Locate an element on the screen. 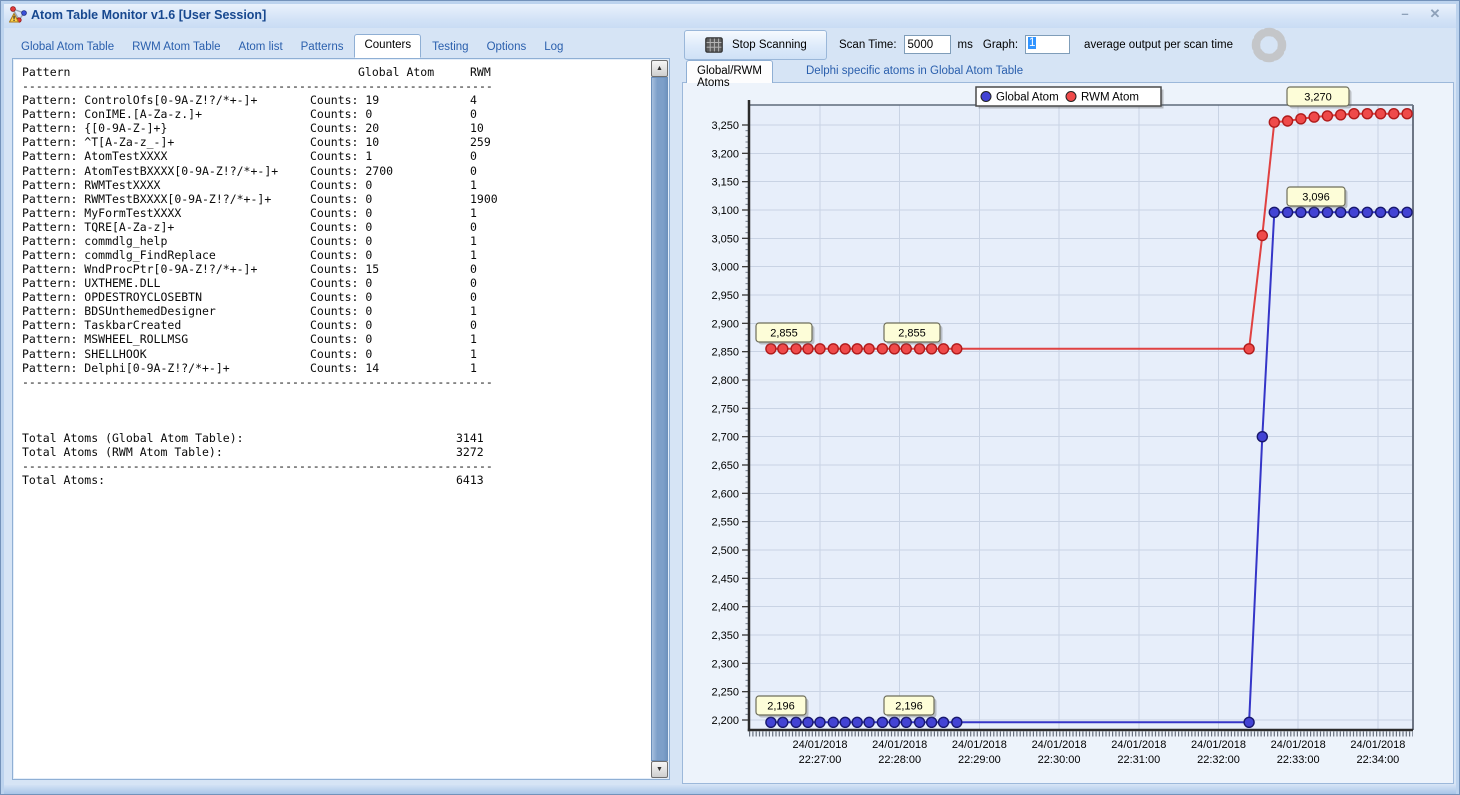  report-line: Pattern: BDSUnthemedDesigner Counts: 01 is located at coordinates (249, 311).